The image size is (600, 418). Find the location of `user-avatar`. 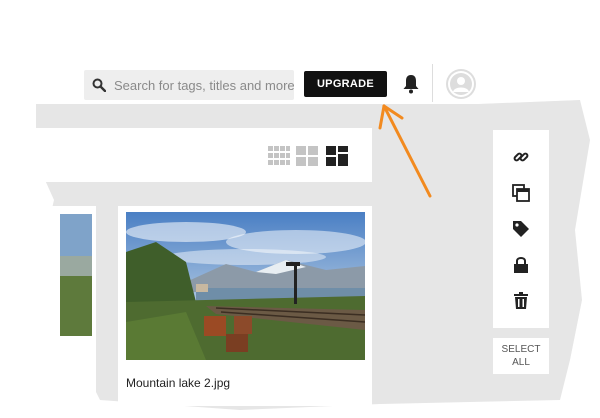

user-avatar is located at coordinates (461, 84).